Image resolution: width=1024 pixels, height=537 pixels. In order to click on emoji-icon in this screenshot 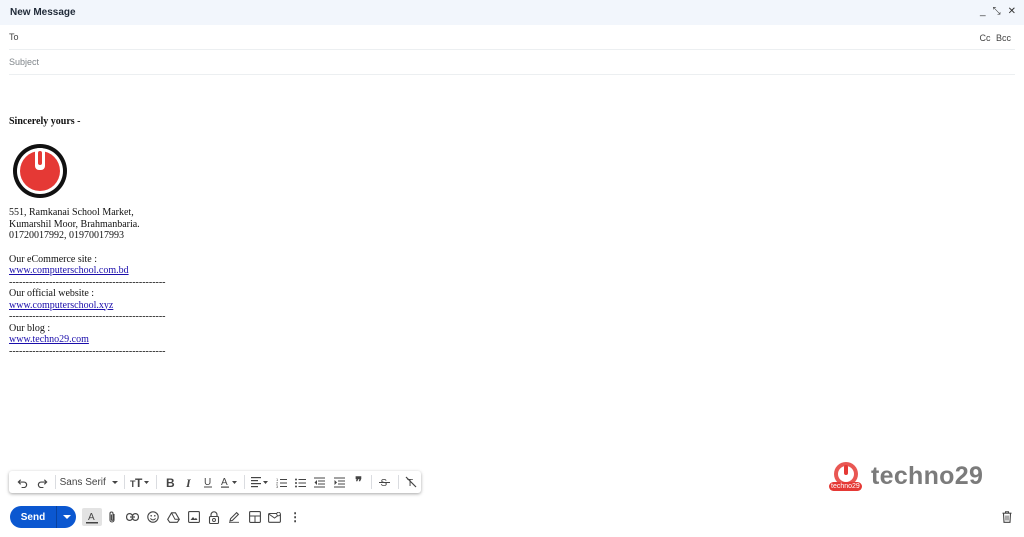, I will do `click(153, 517)`.